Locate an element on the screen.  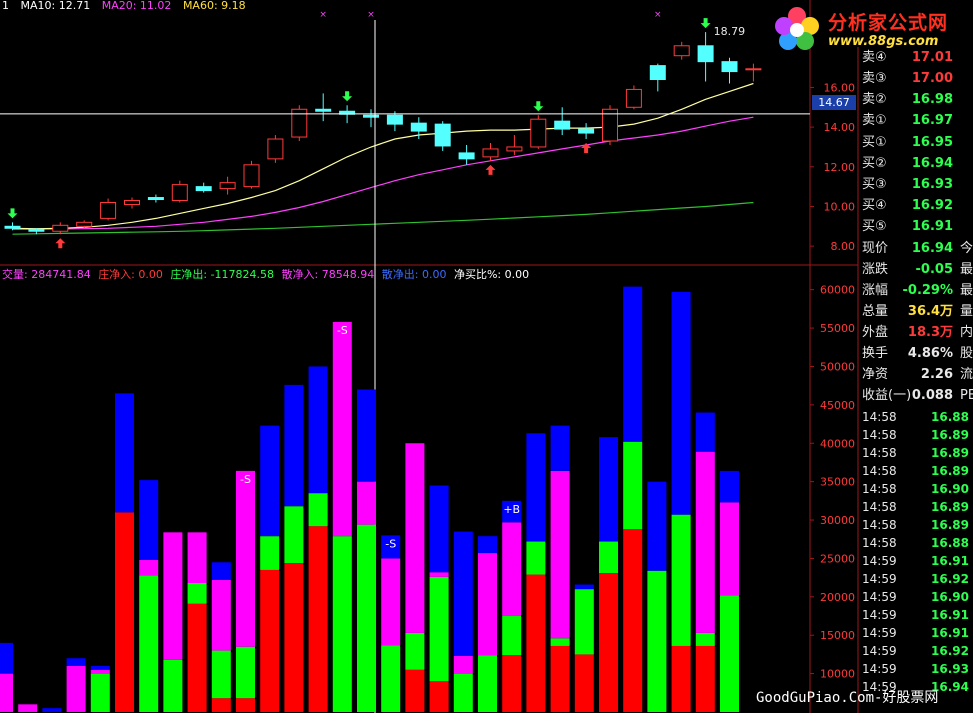
info-row: 现价 16.94 今 is located at coordinates (915, 248).